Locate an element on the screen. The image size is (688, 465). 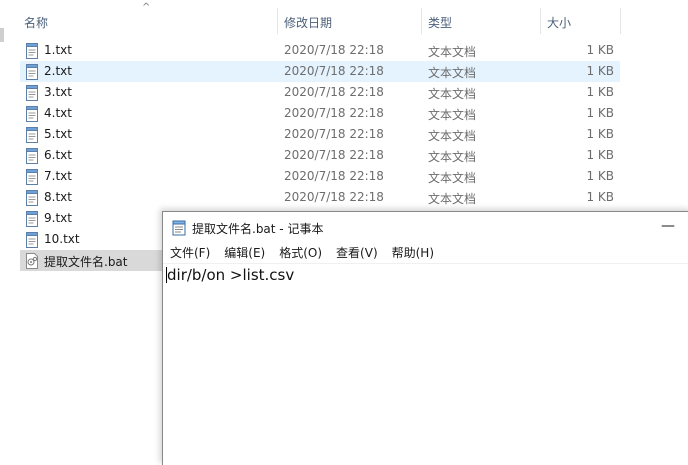
file-name: 5.txt is located at coordinates (58, 134).